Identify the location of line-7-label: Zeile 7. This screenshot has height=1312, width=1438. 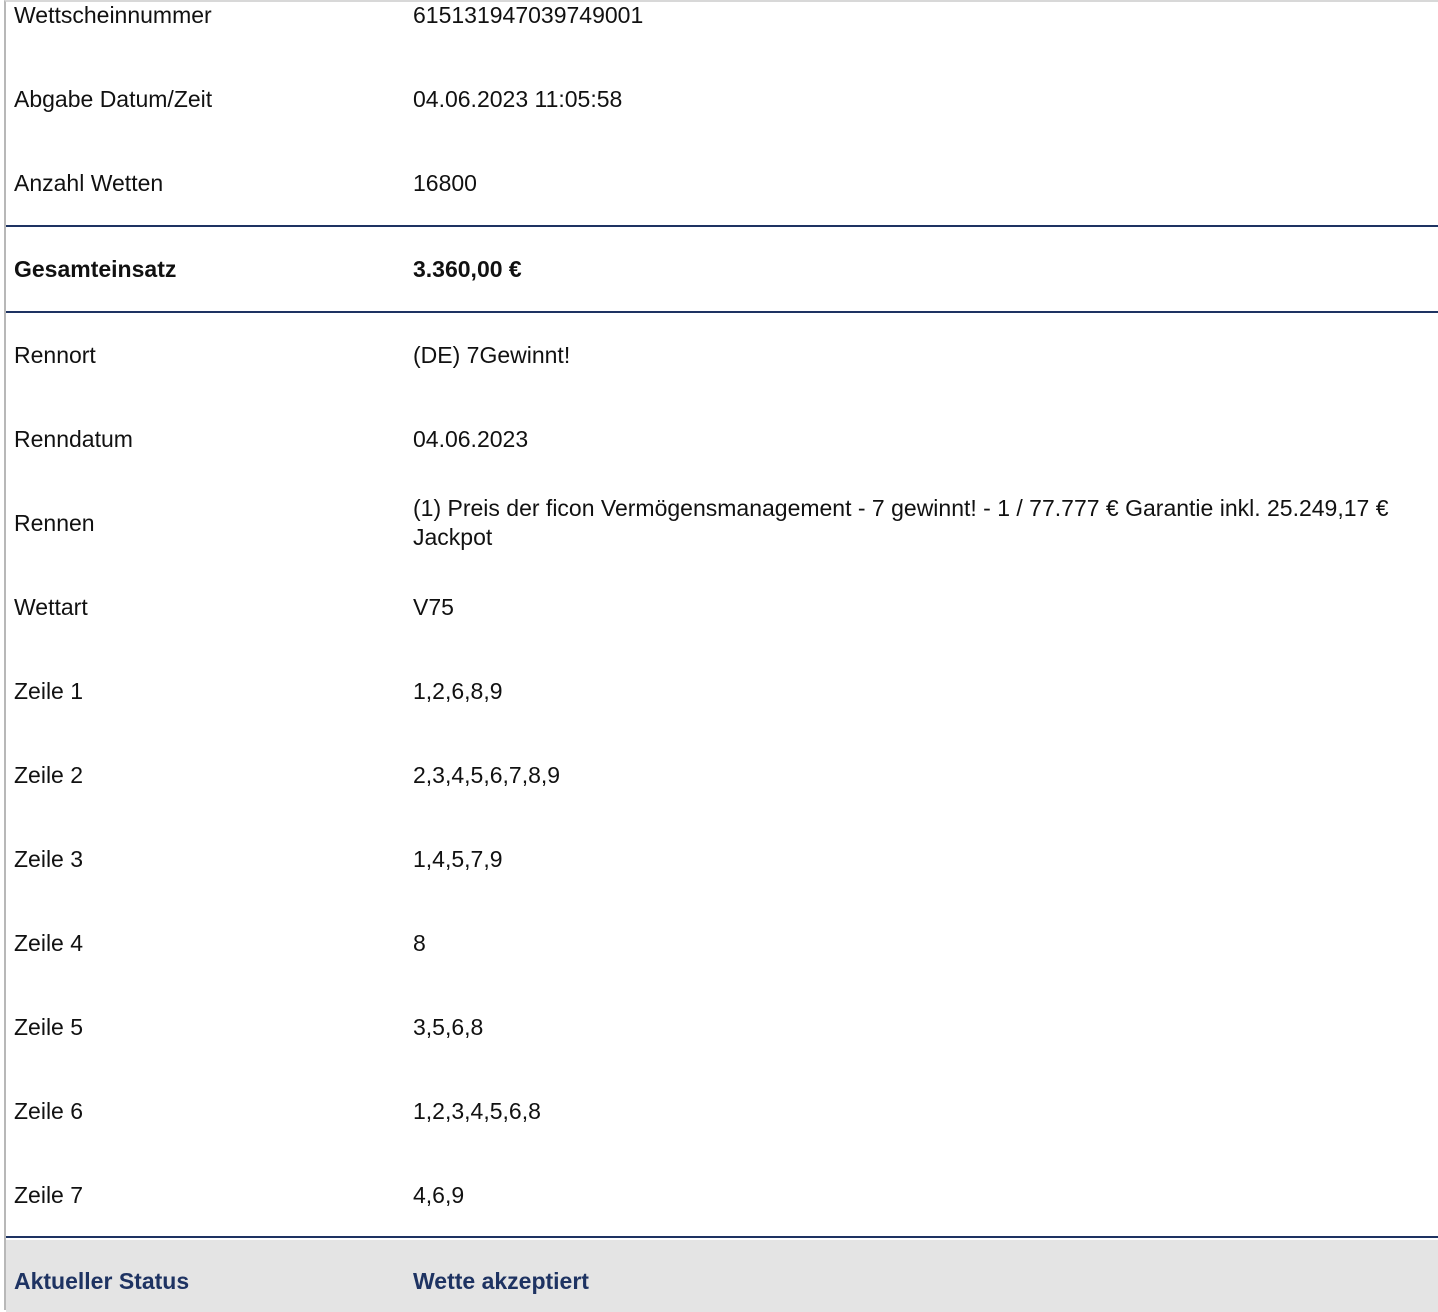
(49, 1195).